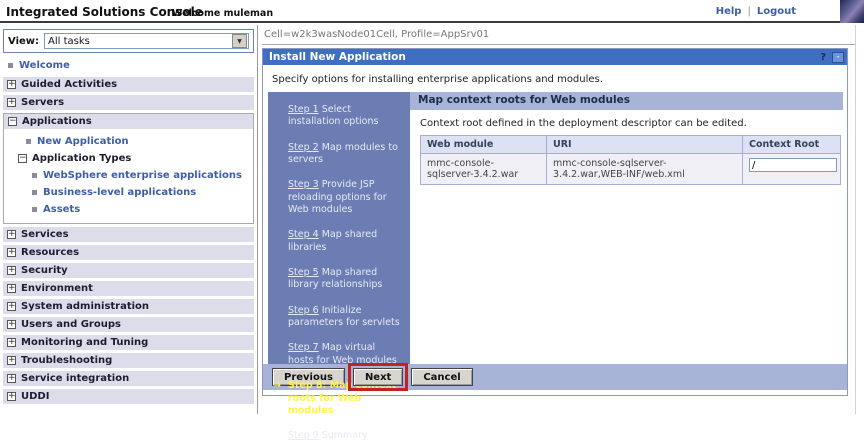 Image resolution: width=864 pixels, height=443 pixels. I want to click on step-5-link: Step 5, so click(303, 272).